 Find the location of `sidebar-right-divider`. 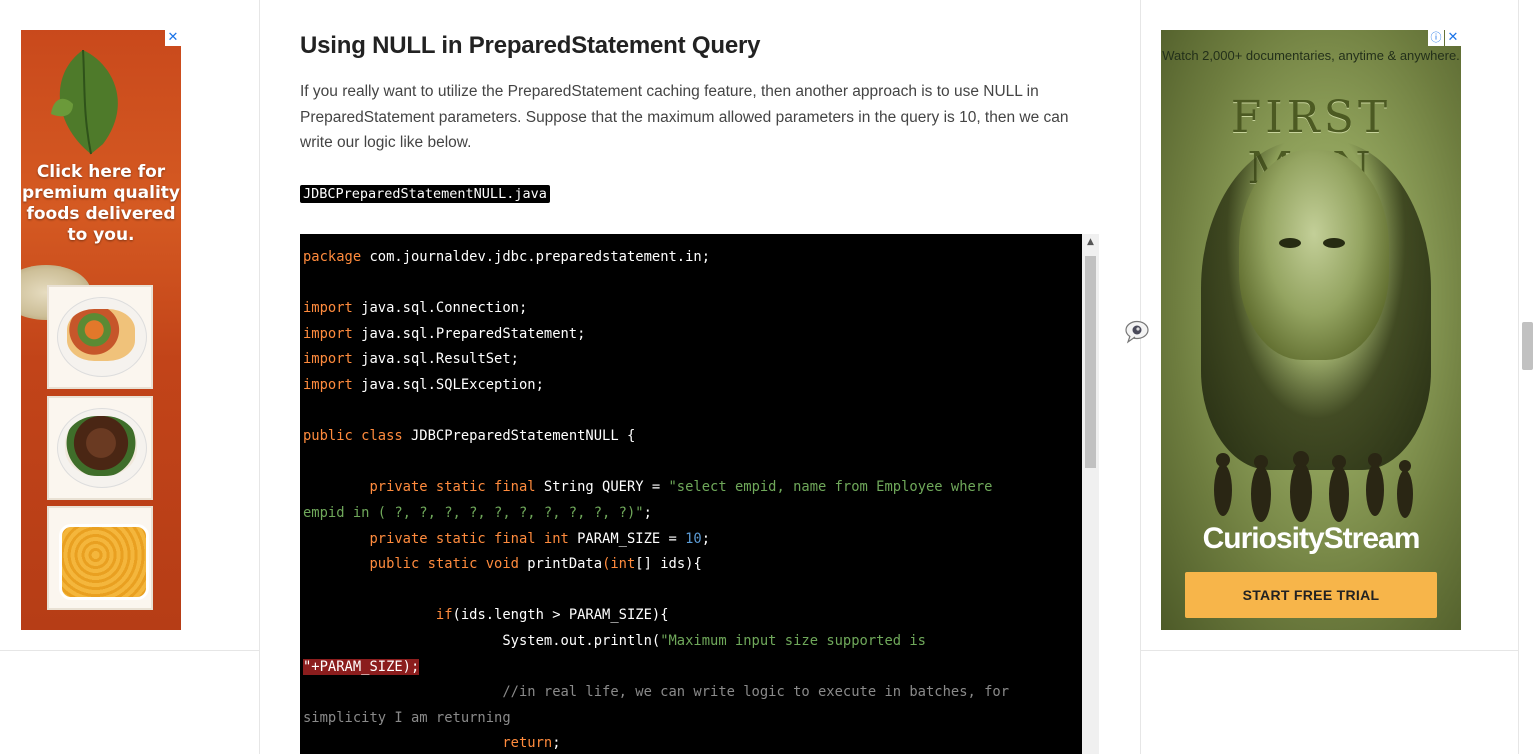

sidebar-right-divider is located at coordinates (1330, 650).